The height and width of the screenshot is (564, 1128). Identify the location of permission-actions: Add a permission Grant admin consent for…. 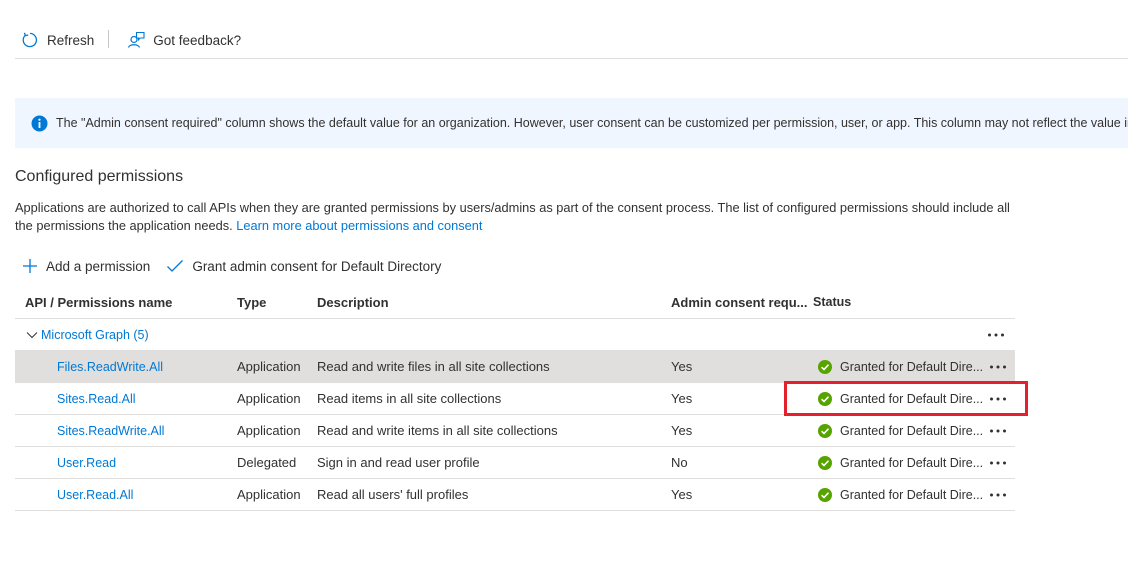
(239, 266).